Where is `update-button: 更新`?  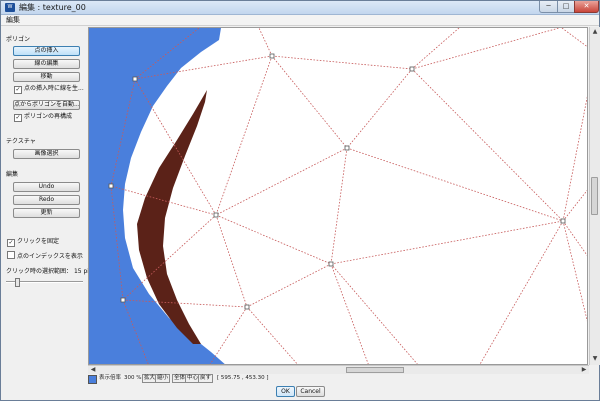
update-button: 更新 is located at coordinates (46, 213).